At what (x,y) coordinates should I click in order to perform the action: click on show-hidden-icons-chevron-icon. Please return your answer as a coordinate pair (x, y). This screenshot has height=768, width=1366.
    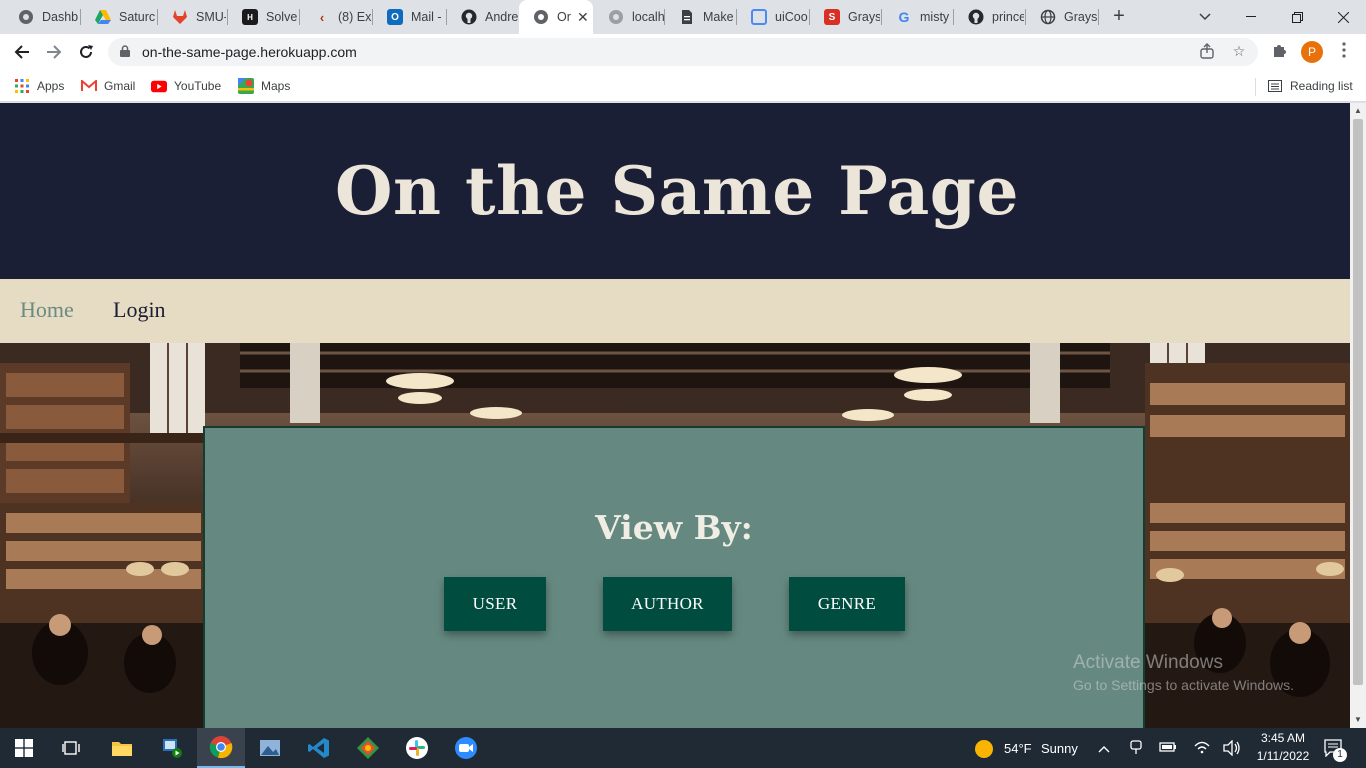
    Looking at the image, I should click on (1104, 748).